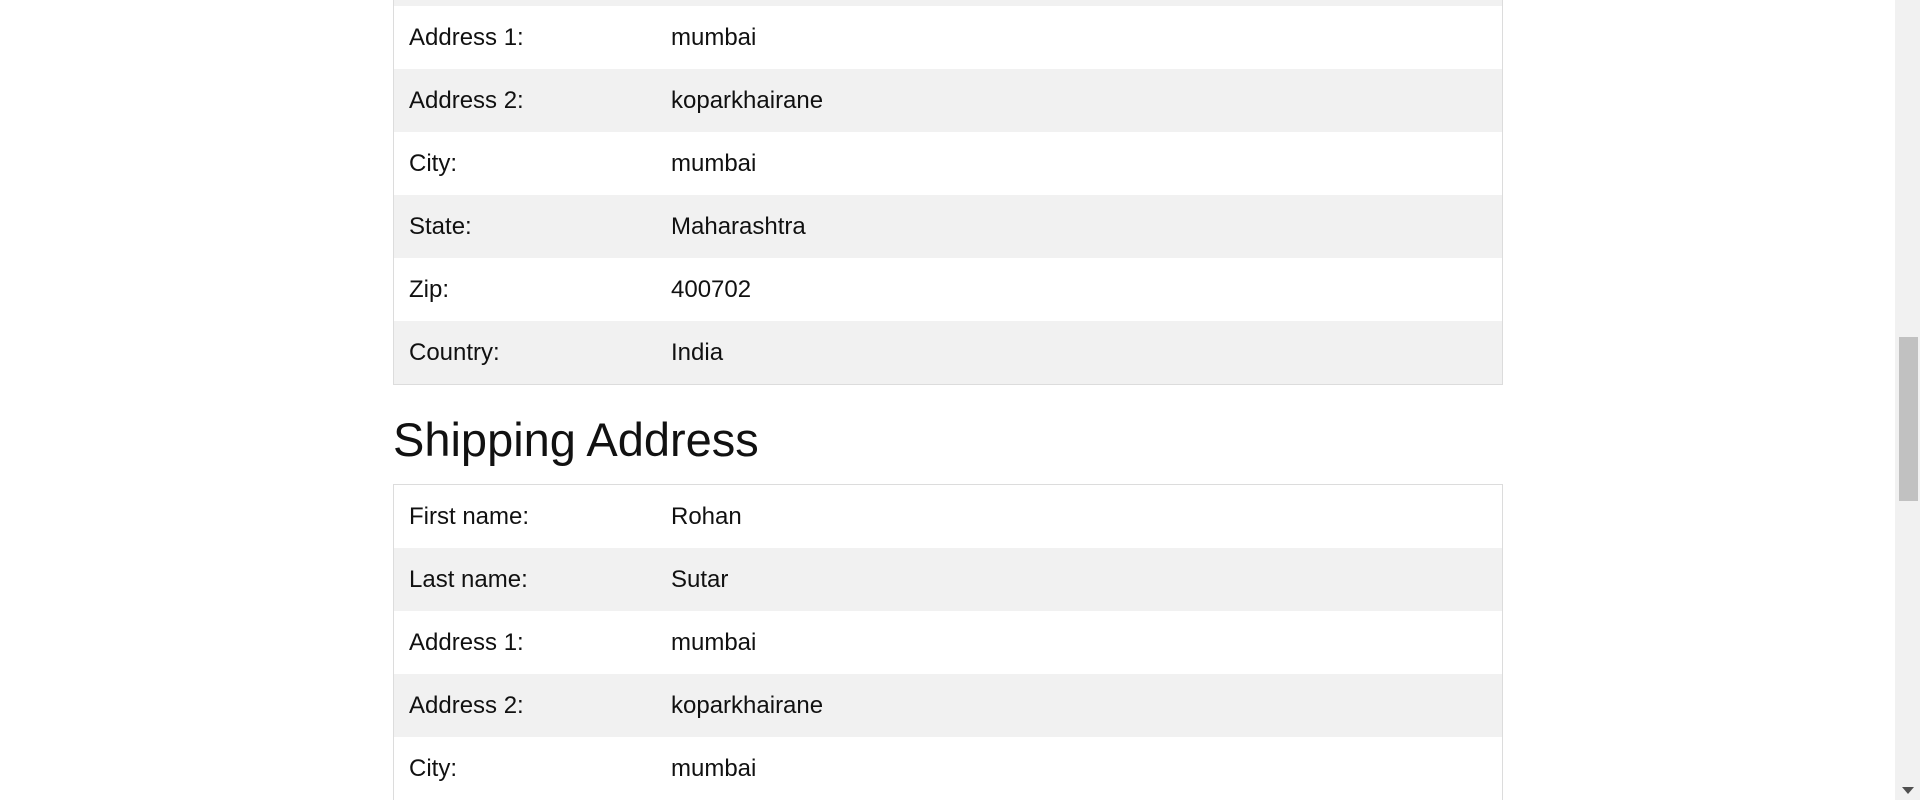  I want to click on row-value: Rohan, so click(706, 516).